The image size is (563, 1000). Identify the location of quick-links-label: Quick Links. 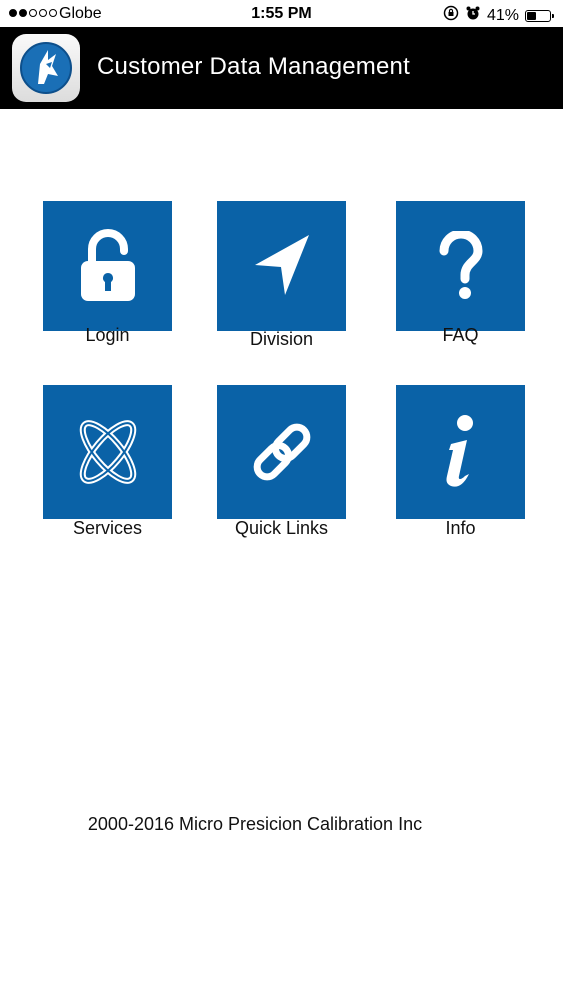
(281, 528).